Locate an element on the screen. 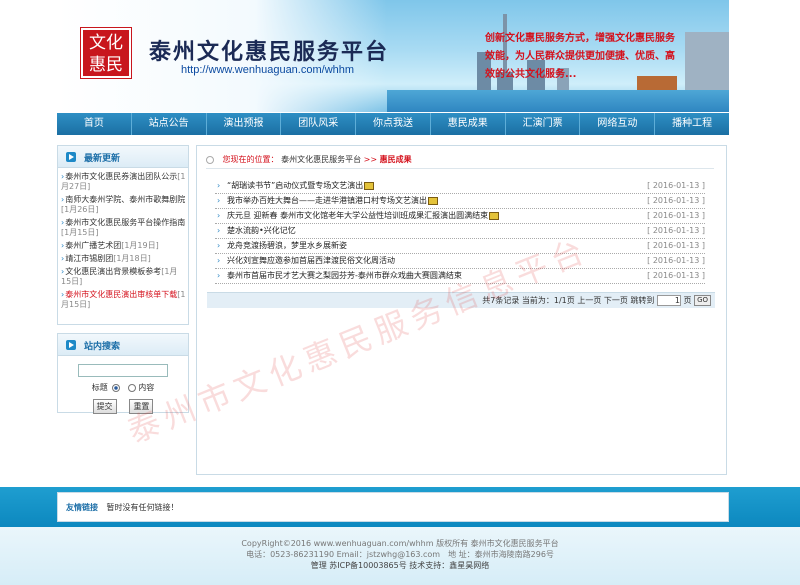 The width and height of the screenshot is (800, 585). table-row: › 兴化刘宣舞应邀参加首届西津渡民俗文化周活动 [ 2016-01-13 ] is located at coordinates (460, 261).